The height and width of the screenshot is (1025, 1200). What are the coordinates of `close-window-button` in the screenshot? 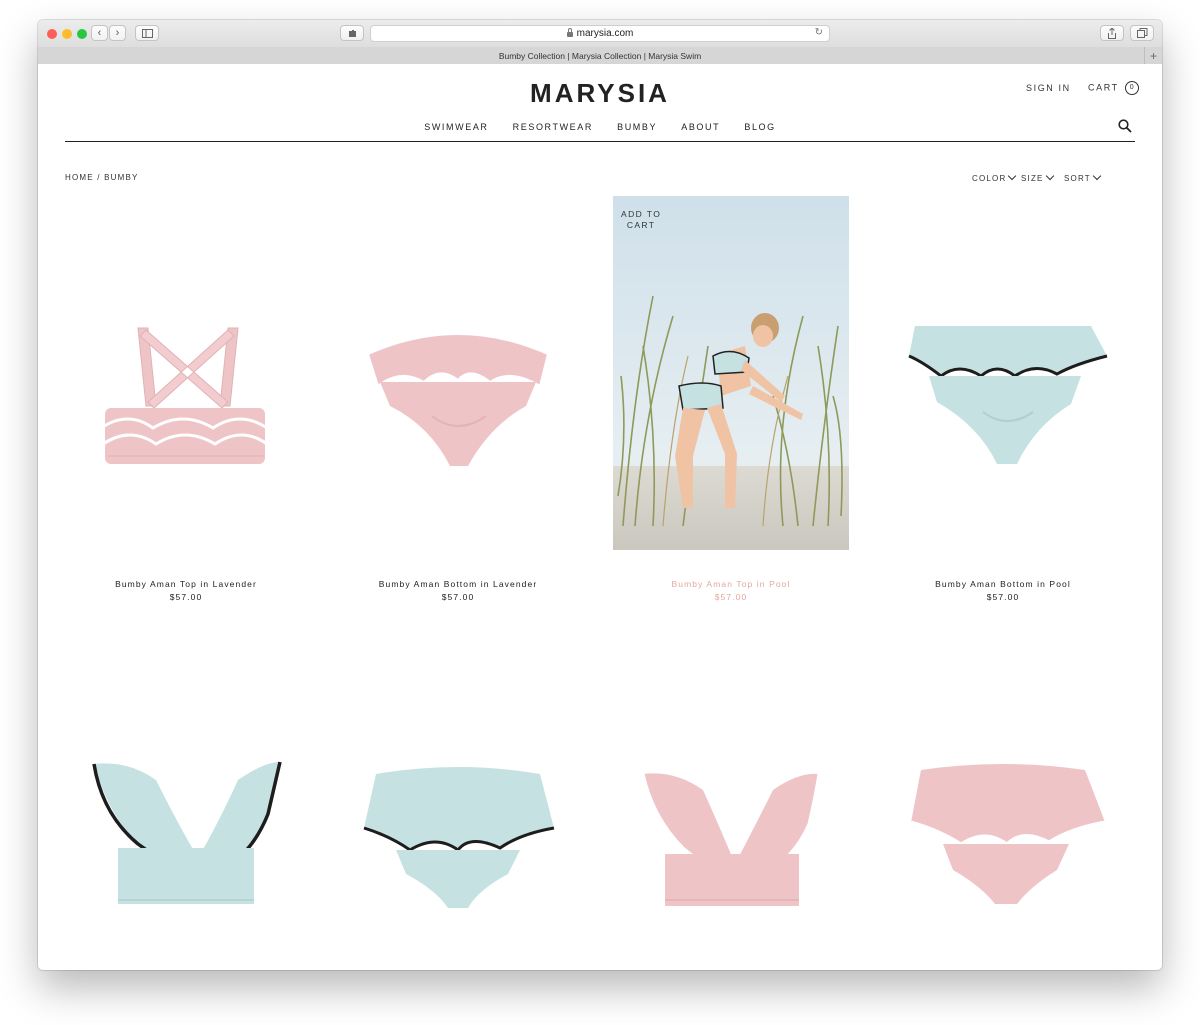 It's located at (52, 34).